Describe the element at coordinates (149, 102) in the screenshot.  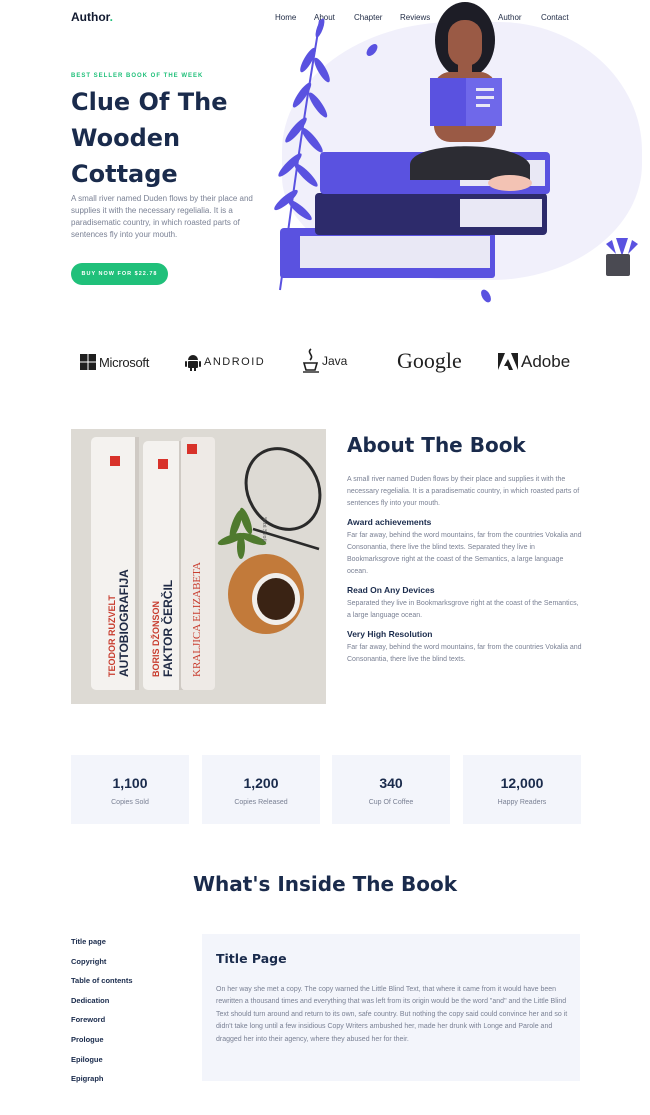
I see `hero-title-line: Clue Of The` at that location.